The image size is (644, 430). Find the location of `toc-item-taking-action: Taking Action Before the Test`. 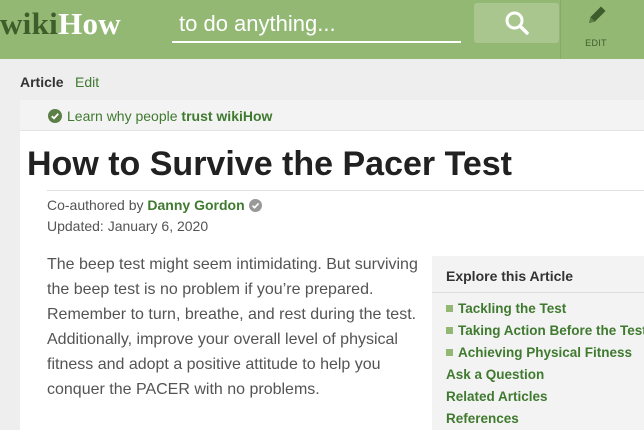

toc-item-taking-action: Taking Action Before the Test is located at coordinates (545, 330).